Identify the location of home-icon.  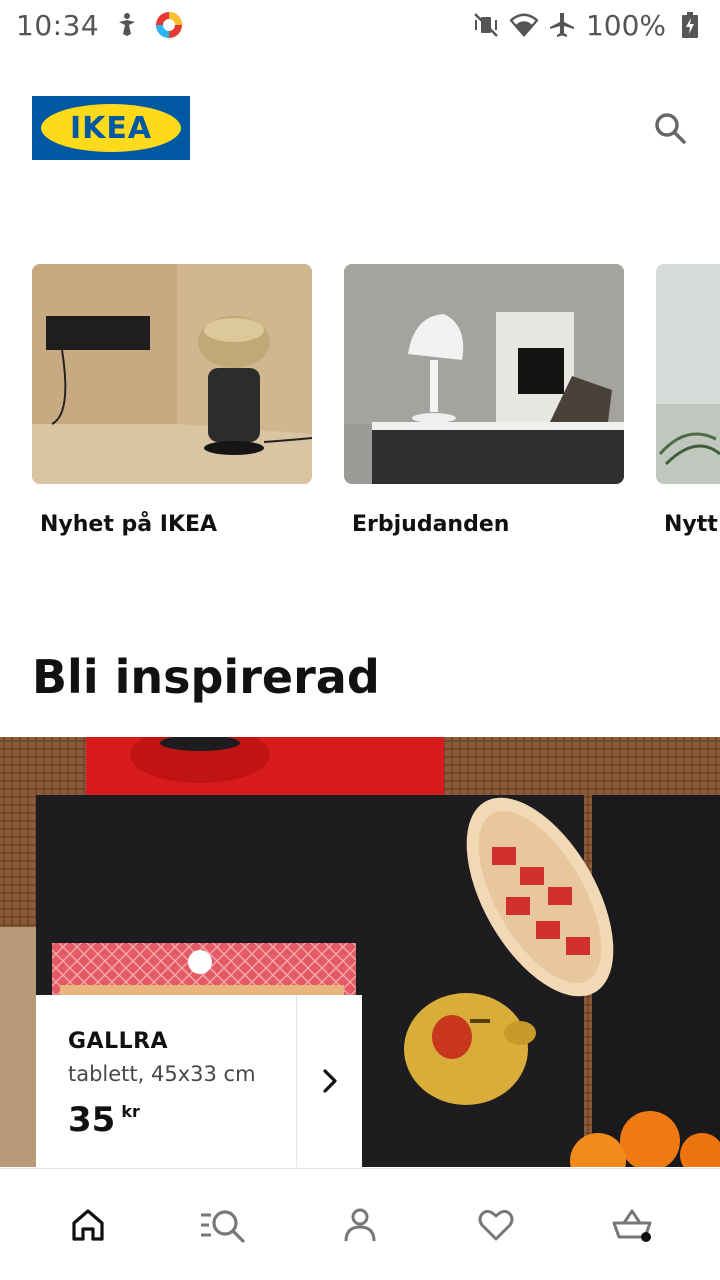
(88, 1224).